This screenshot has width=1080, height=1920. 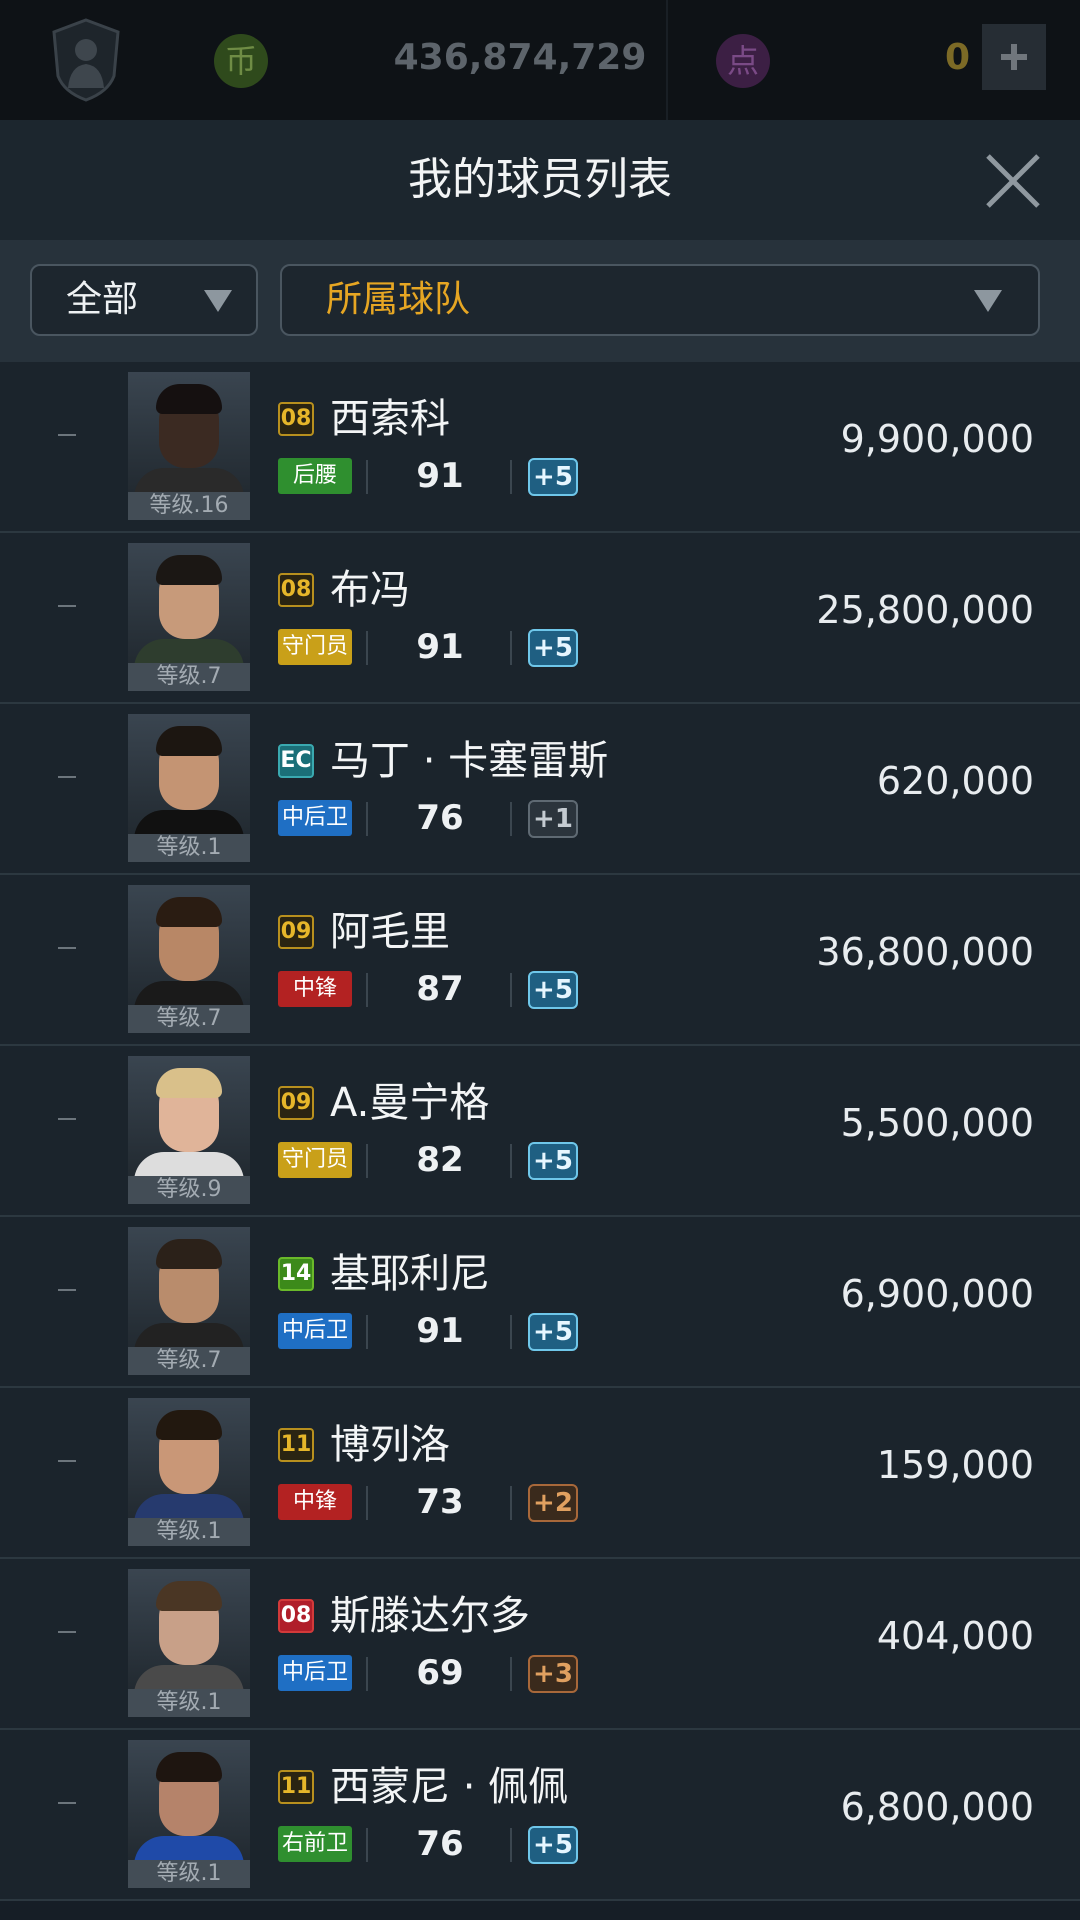 I want to click on coin-balance: 436,874,729, so click(x=520, y=57).